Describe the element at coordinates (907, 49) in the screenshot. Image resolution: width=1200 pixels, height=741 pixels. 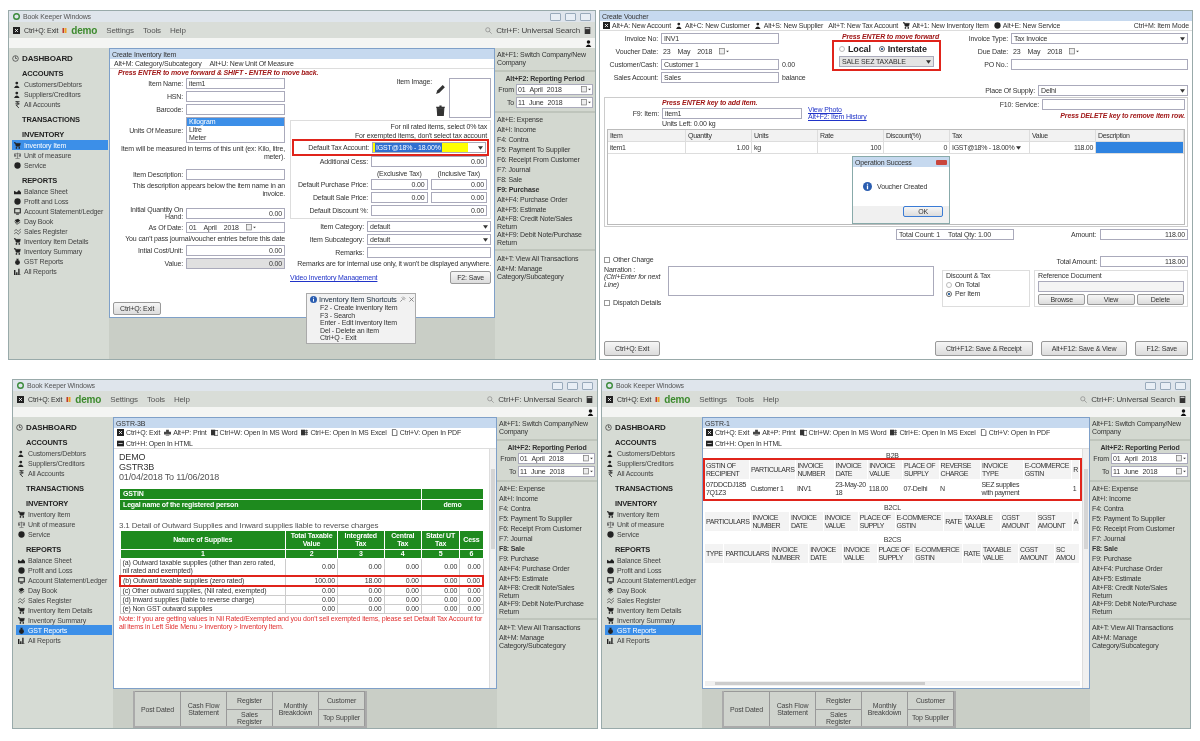
I see `radio-label: Interstate` at that location.